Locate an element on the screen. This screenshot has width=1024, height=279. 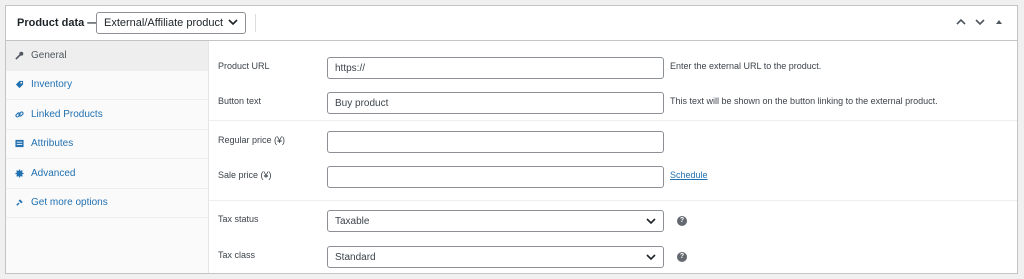
collapse-toggle-icon is located at coordinates (999, 22).